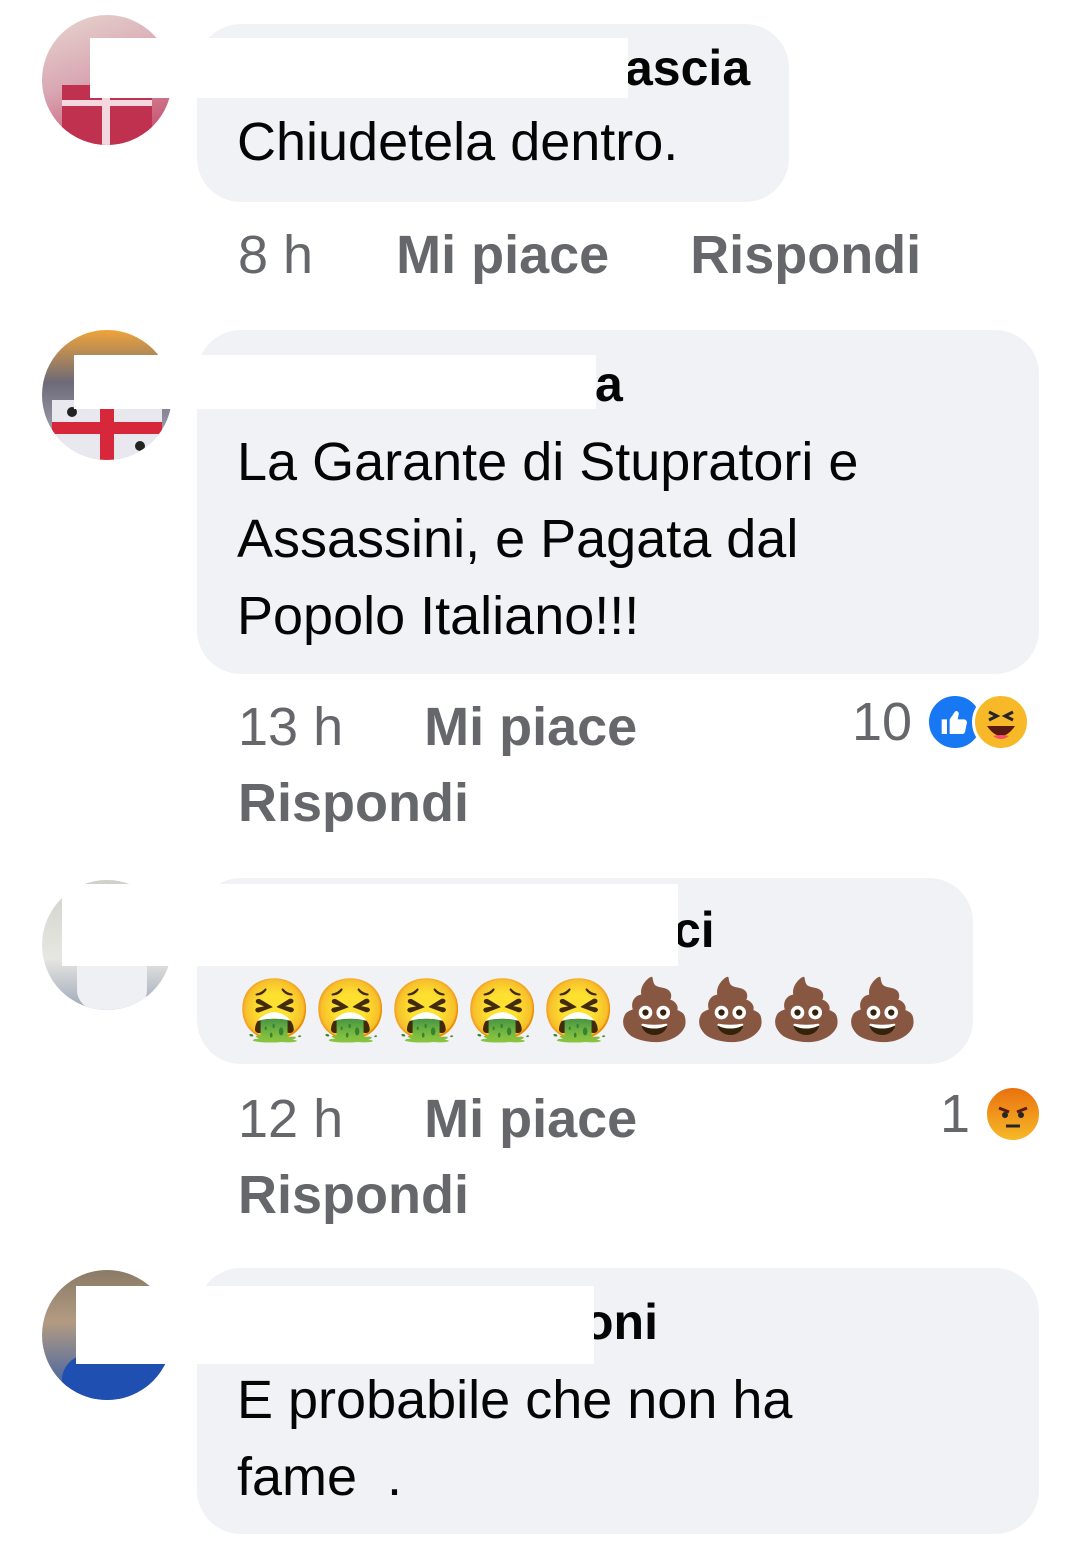  Describe the element at coordinates (1001, 722) in the screenshot. I see `haha-icon` at that location.